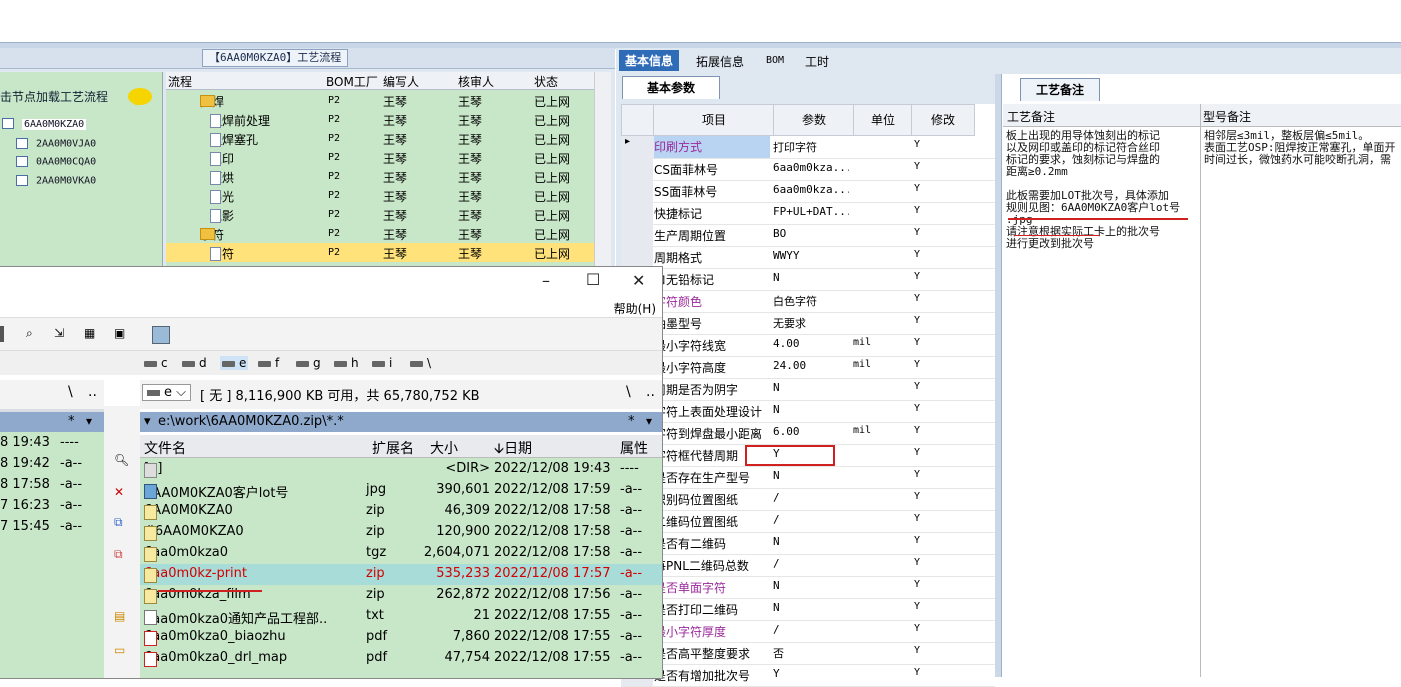 The height and width of the screenshot is (687, 1401). I want to click on col-size: 大小, so click(444, 448).